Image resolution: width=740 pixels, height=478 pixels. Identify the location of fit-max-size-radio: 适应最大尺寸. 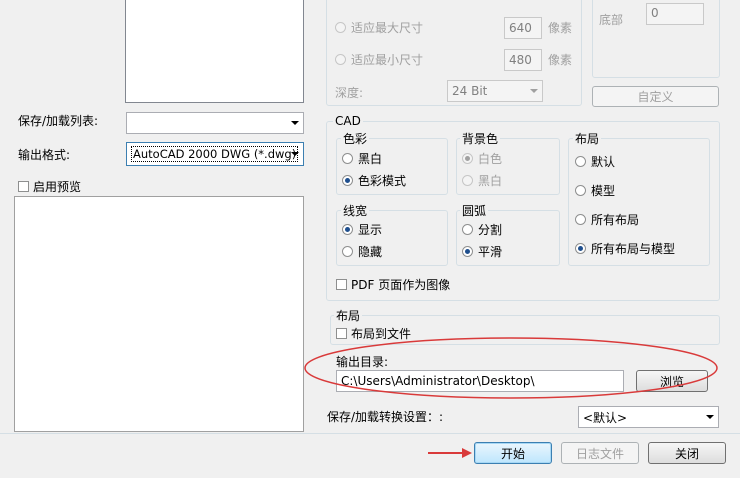
(379, 27).